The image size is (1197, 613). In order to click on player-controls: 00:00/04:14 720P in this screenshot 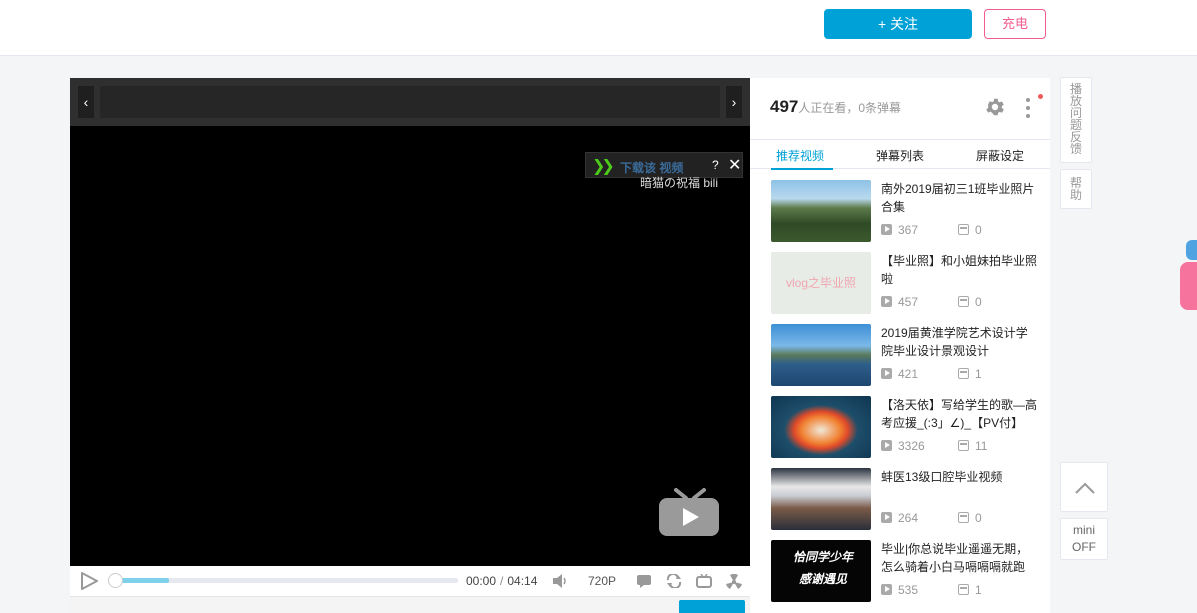, I will do `click(410, 581)`.